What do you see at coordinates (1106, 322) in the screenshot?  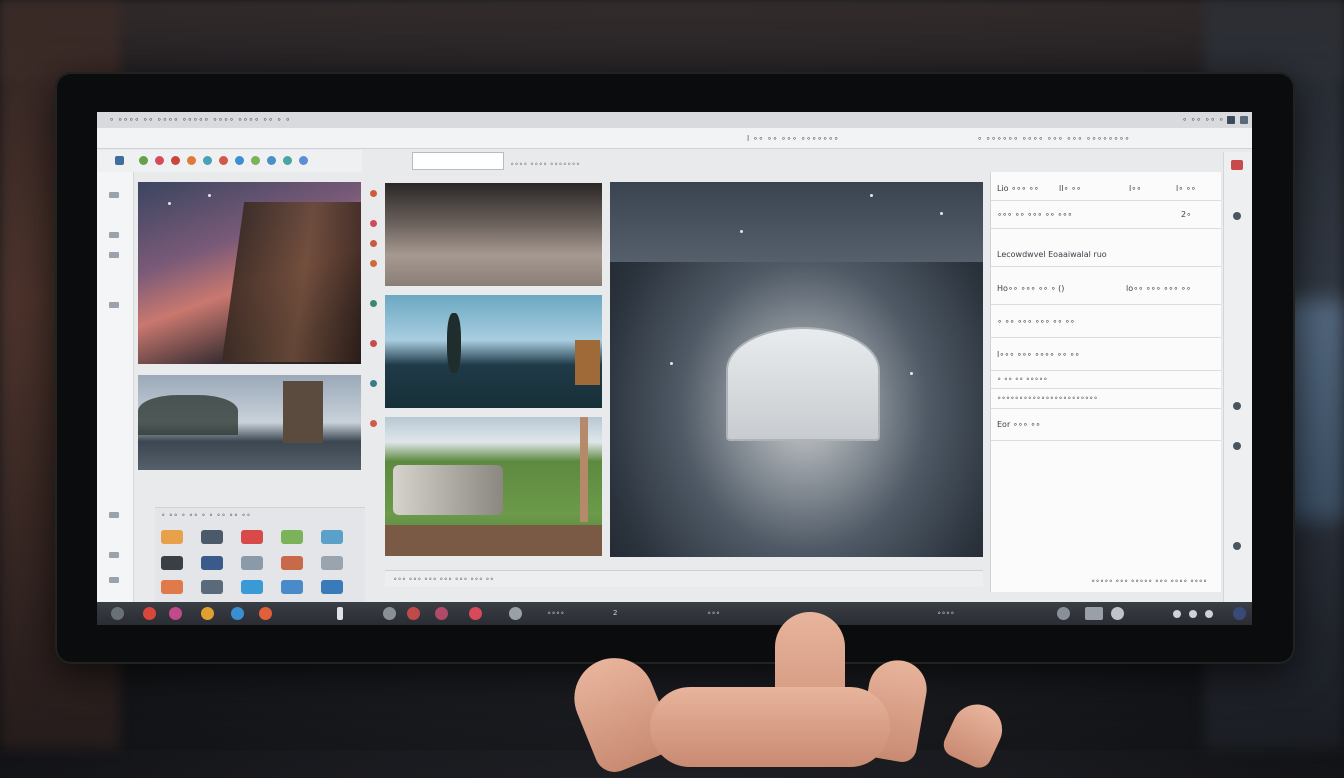 I see `panel-row-5: ∘ ∘∘ ∘∘∘ ∘∘∘ ∘∘ ∘∘` at bounding box center [1106, 322].